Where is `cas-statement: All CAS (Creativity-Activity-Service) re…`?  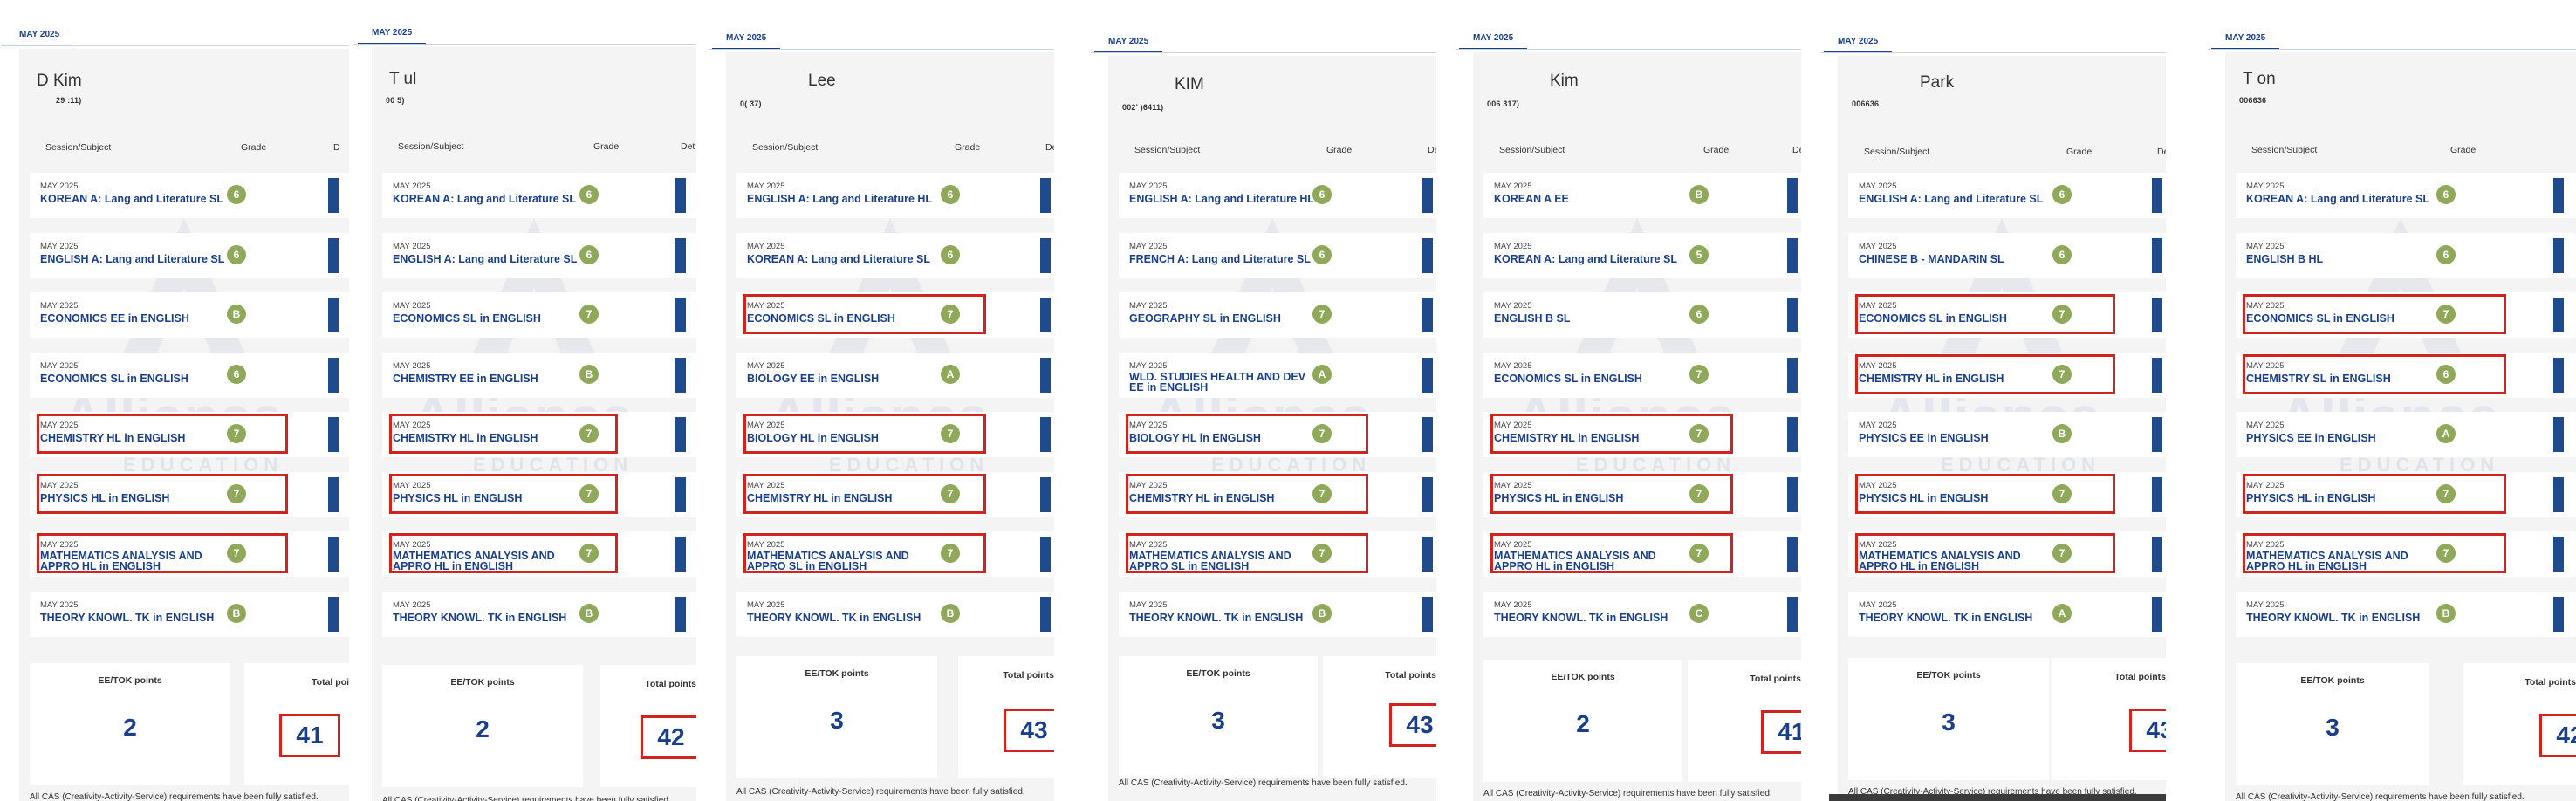 cas-statement: All CAS (Creativity-Activity-Service) re… is located at coordinates (526, 798).